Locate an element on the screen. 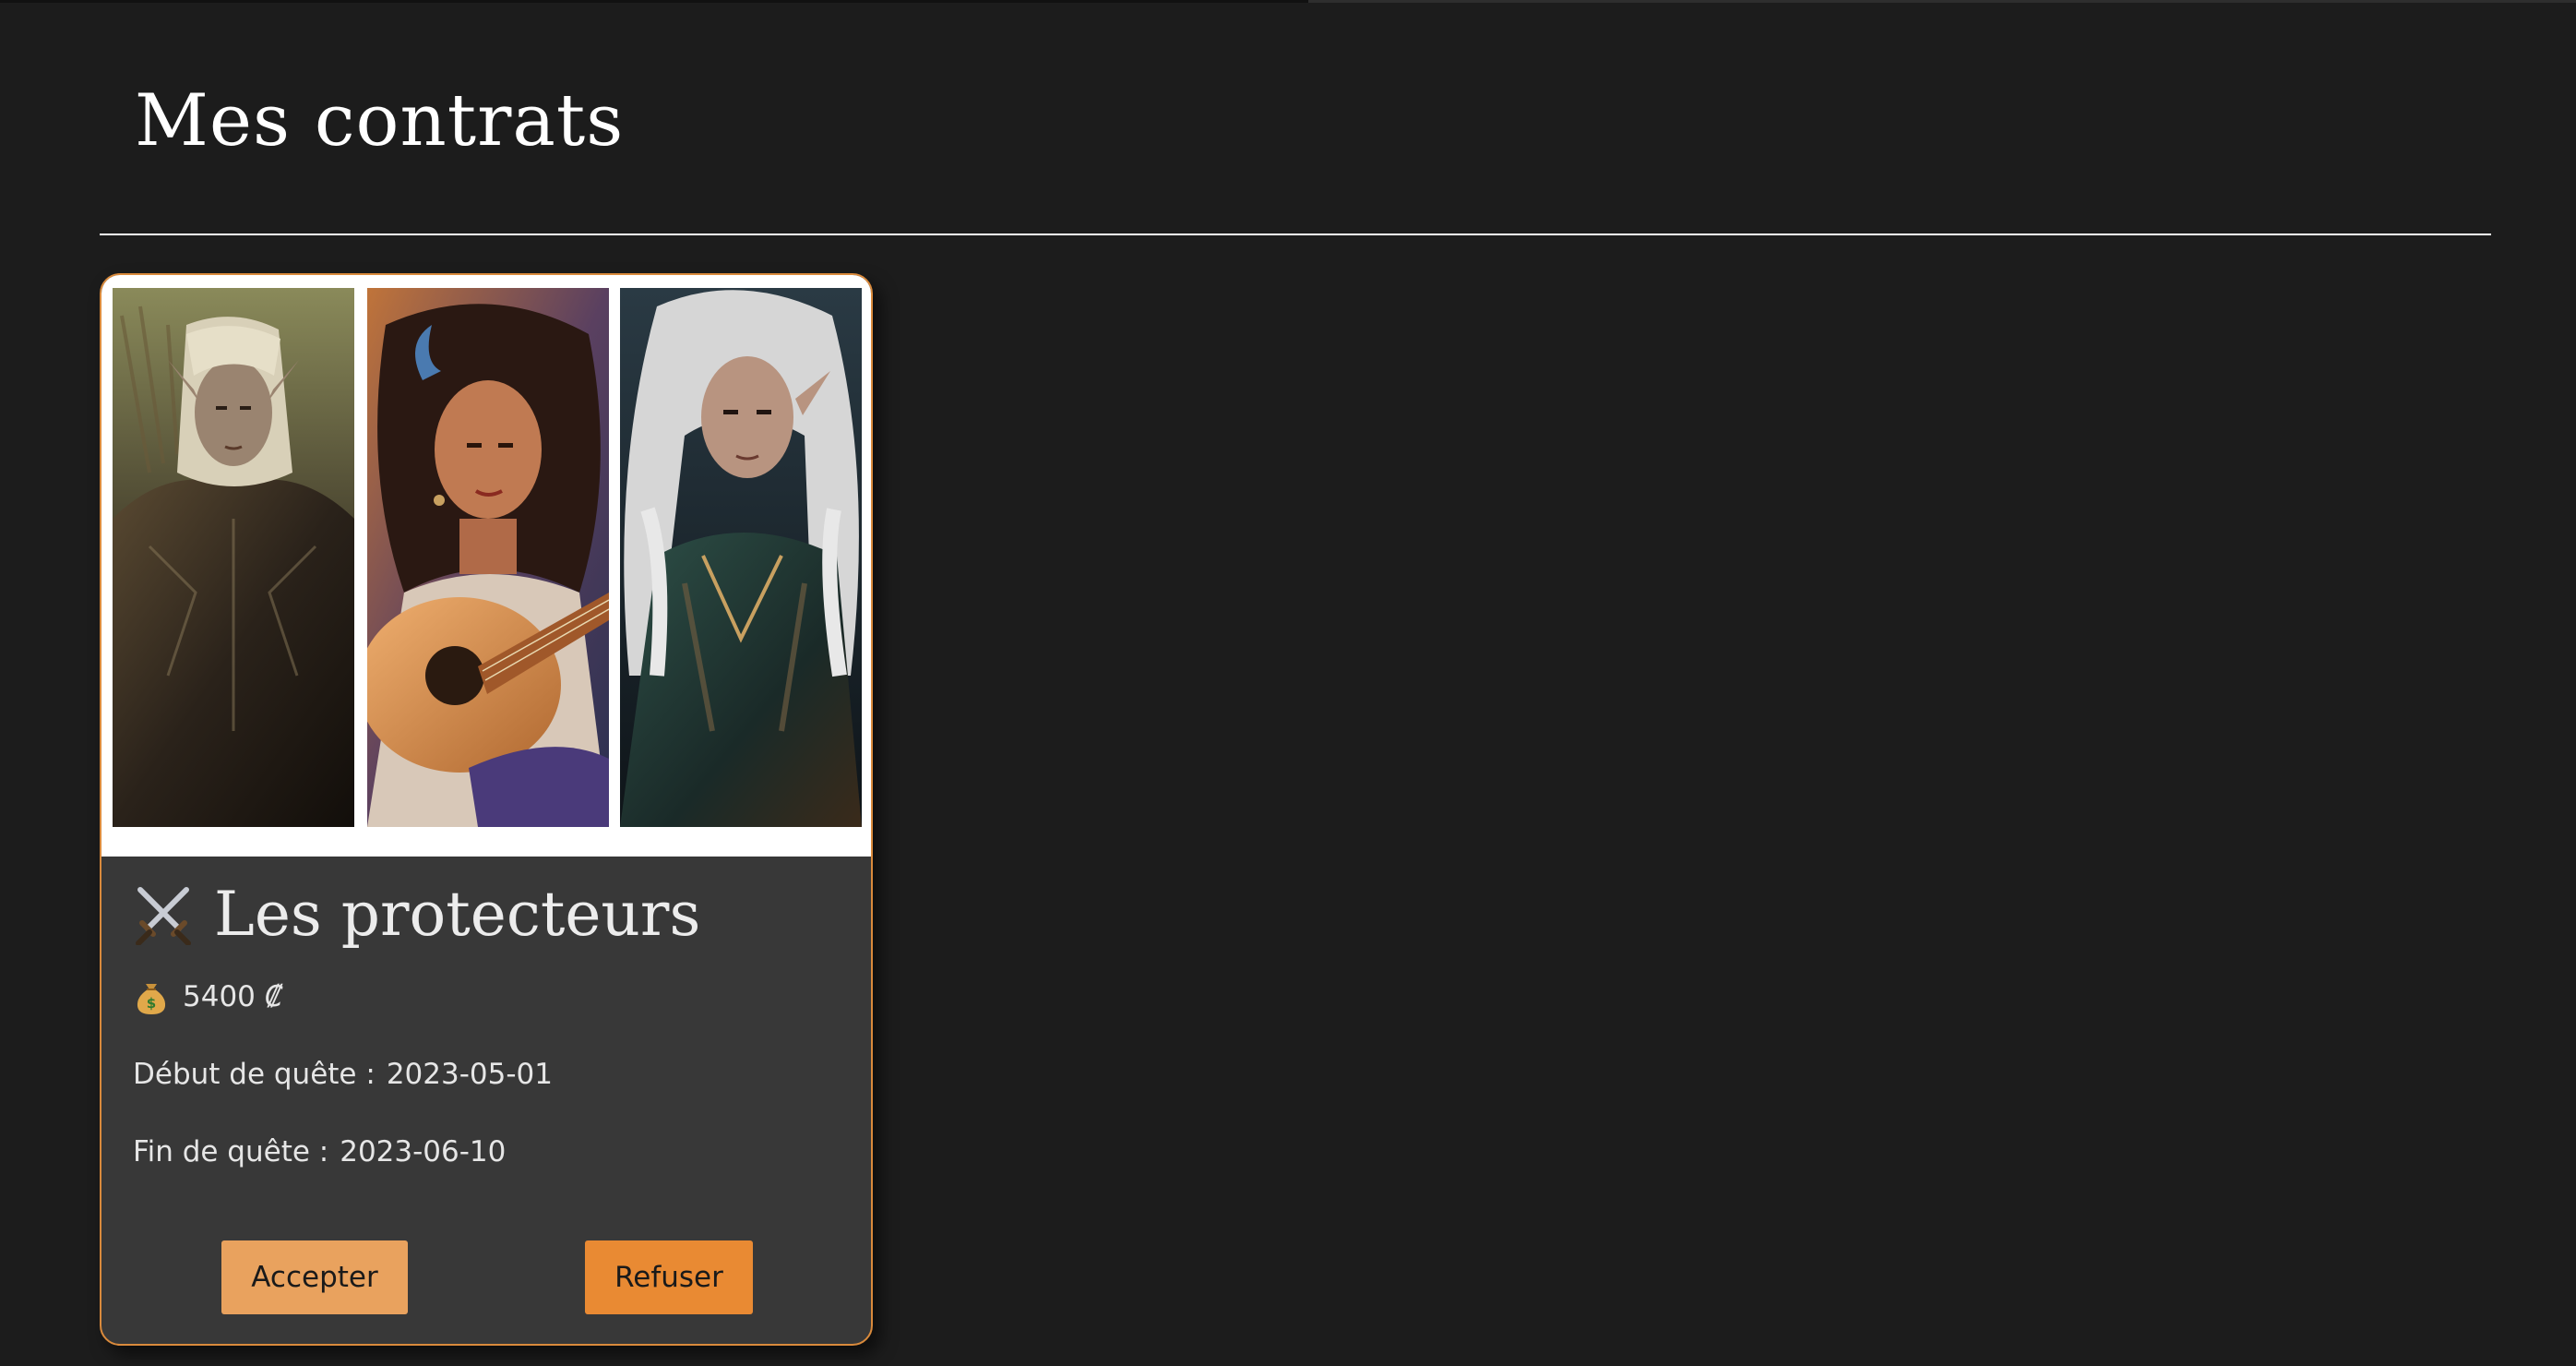 This screenshot has width=2576, height=1366. quest-end-label: Fin de quête : is located at coordinates (231, 1151).